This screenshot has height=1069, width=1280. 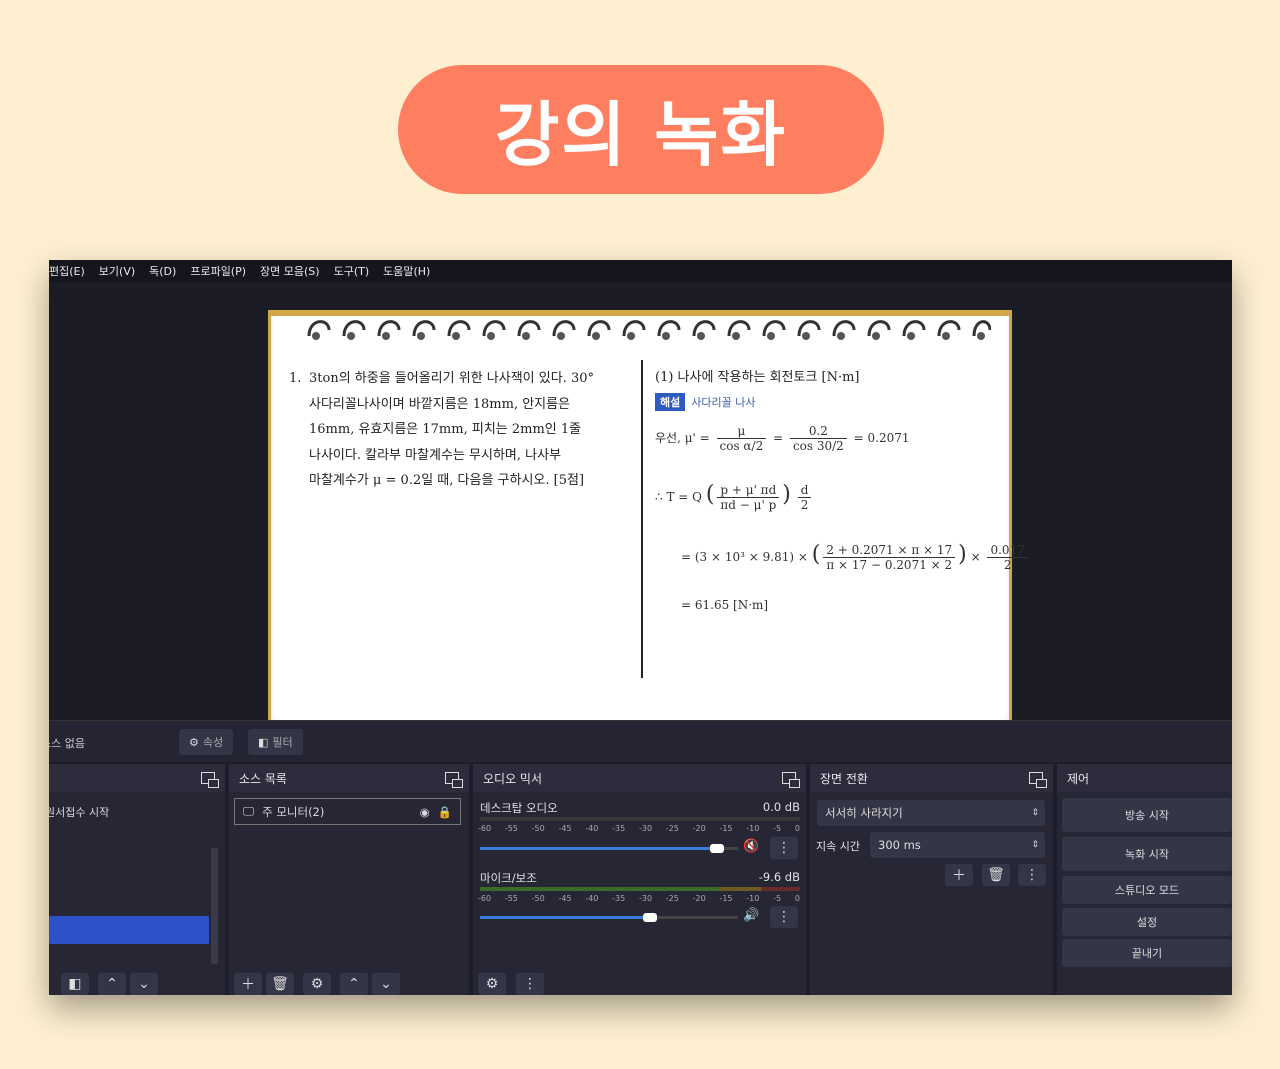 What do you see at coordinates (129, 930) in the screenshot?
I see `scene-selected-row` at bounding box center [129, 930].